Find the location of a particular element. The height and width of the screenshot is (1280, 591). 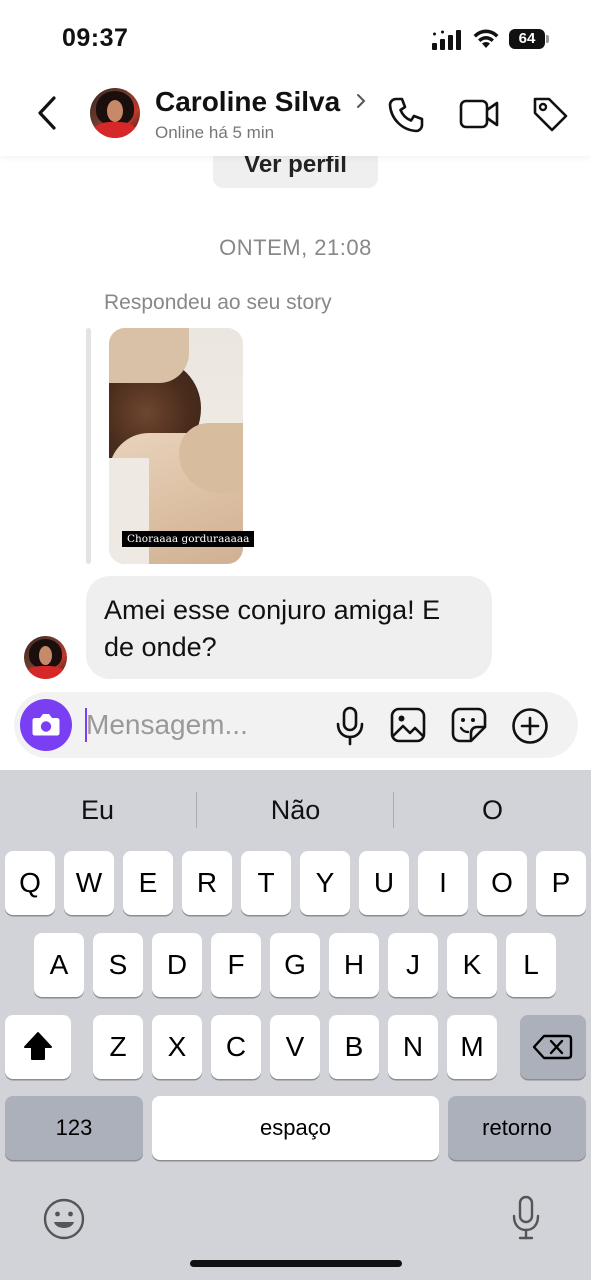

microphone-icon is located at coordinates (350, 726).